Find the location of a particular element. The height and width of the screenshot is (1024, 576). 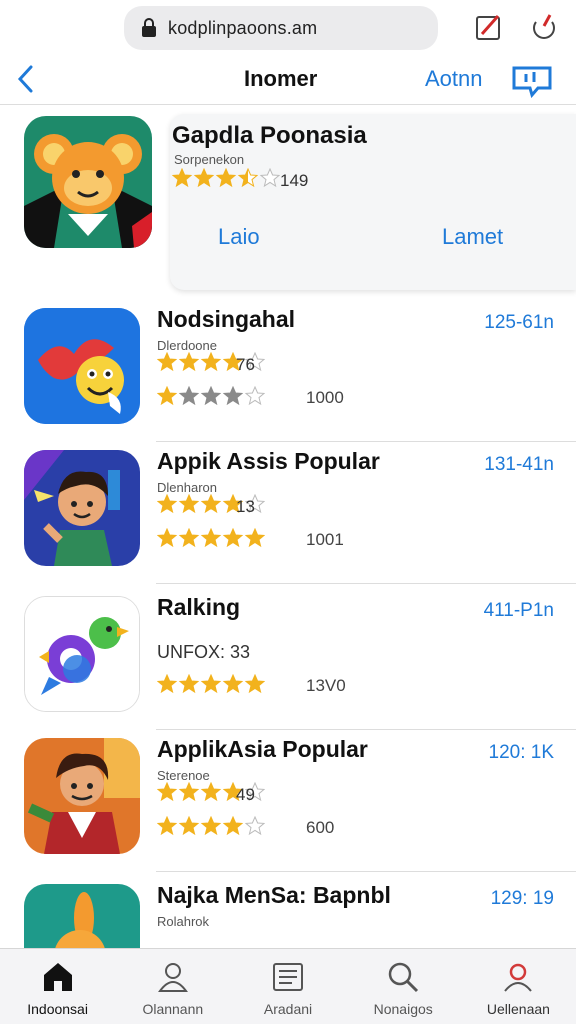

rating-count: 13 is located at coordinates (245, 506).